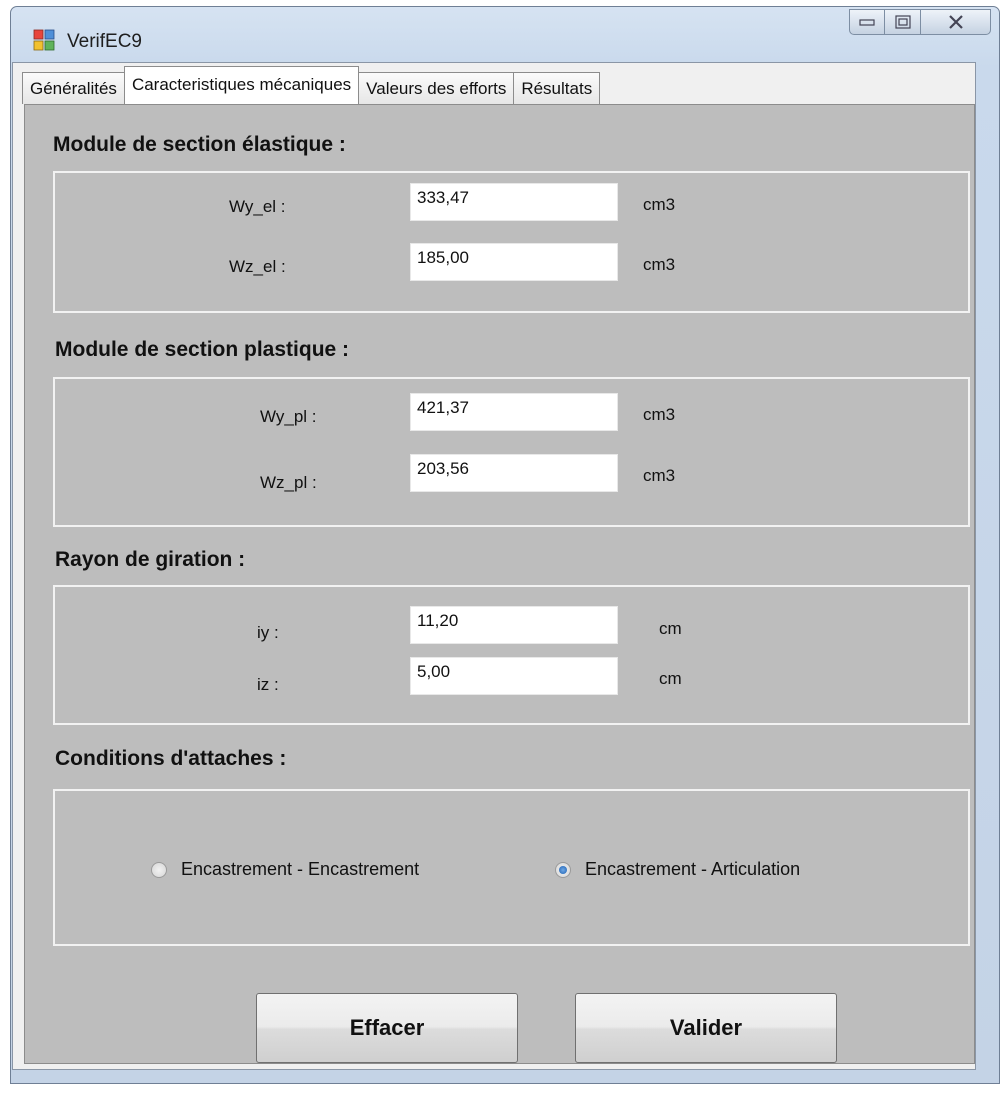  Describe the element at coordinates (693, 869) in the screenshot. I see `radio-label-encastrement-articulation: Encastrement - Articulation` at that location.